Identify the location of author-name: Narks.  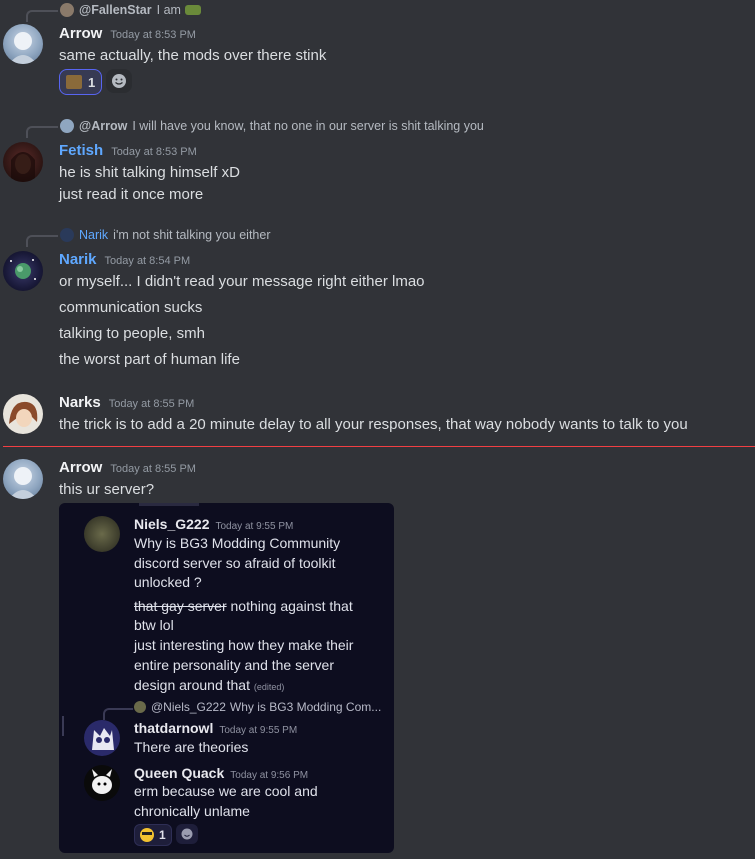
(80, 402).